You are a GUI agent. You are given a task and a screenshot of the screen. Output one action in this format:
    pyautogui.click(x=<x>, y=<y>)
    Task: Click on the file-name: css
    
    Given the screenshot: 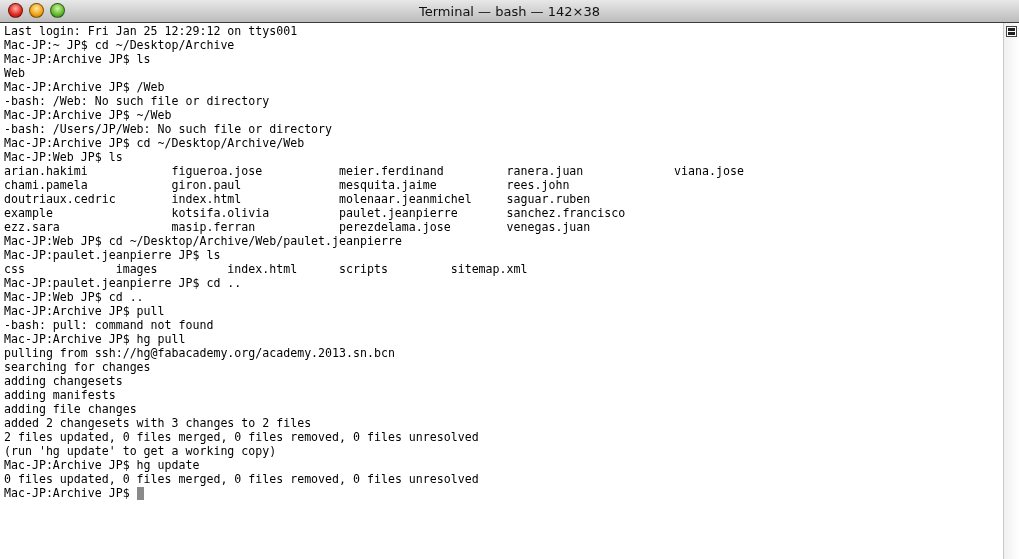 What is the action you would take?
    pyautogui.click(x=14, y=269)
    